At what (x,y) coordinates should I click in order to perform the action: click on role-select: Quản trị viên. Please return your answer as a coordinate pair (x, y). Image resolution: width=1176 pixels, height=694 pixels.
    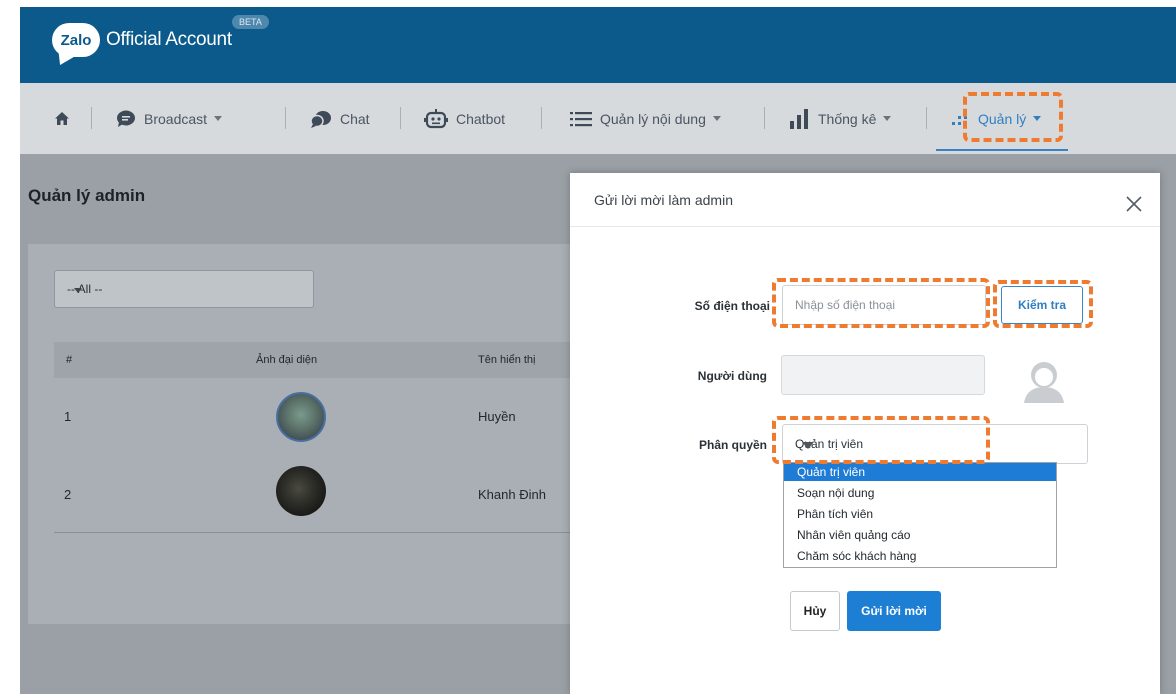
    Looking at the image, I should click on (935, 444).